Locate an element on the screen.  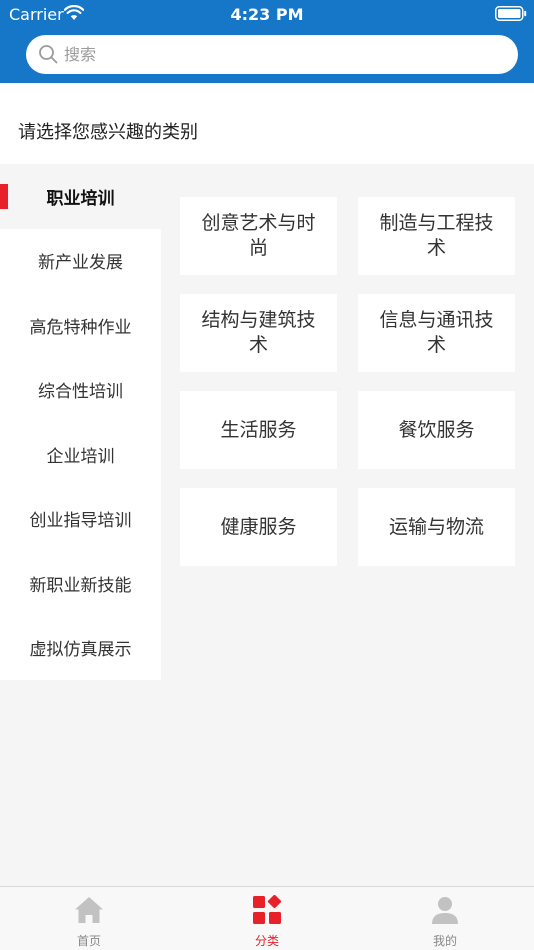
category-card-label: 制造与工程技术 is located at coordinates (436, 235).